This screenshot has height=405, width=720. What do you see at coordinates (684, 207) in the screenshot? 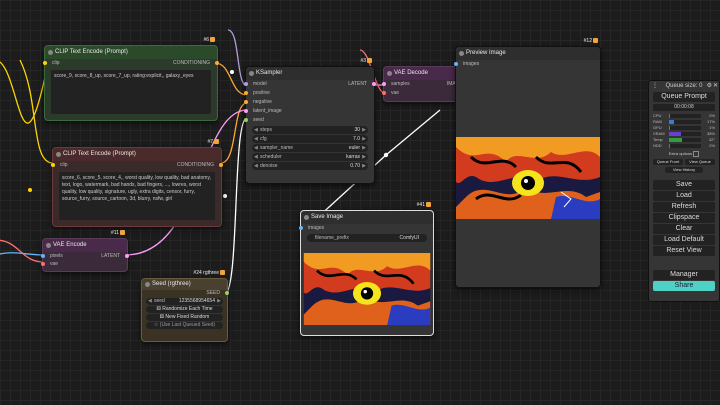
I see `refresh-button: Refresh` at bounding box center [684, 207].